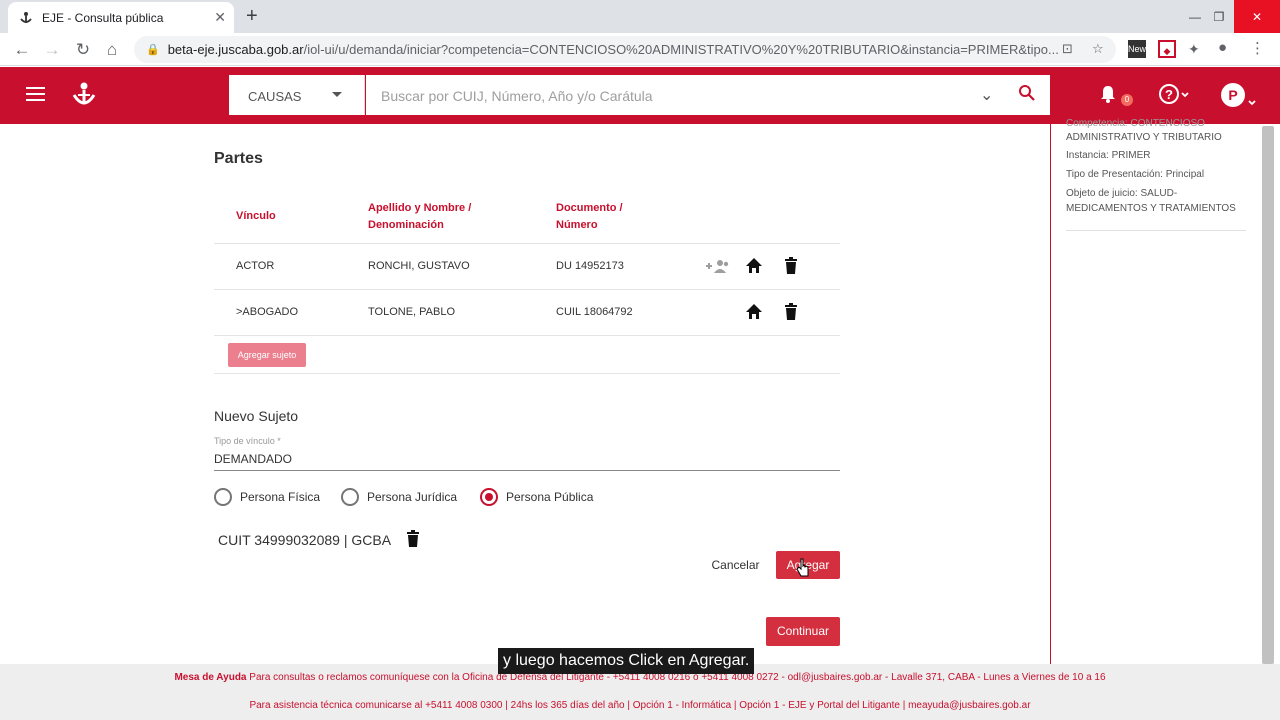 This screenshot has width=1280, height=720. What do you see at coordinates (550, 497) in the screenshot?
I see `radio-label: Persona Pública` at bounding box center [550, 497].